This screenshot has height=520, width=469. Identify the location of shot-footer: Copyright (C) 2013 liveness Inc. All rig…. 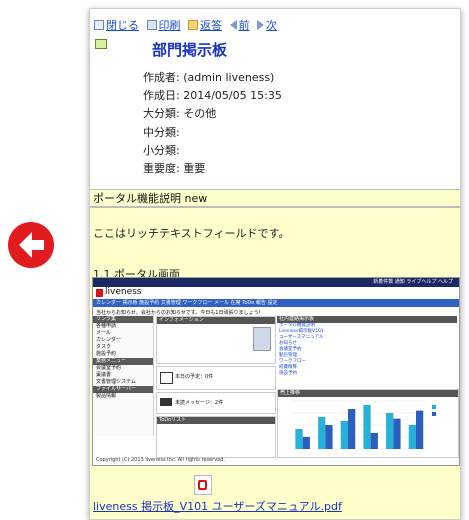
(161, 460).